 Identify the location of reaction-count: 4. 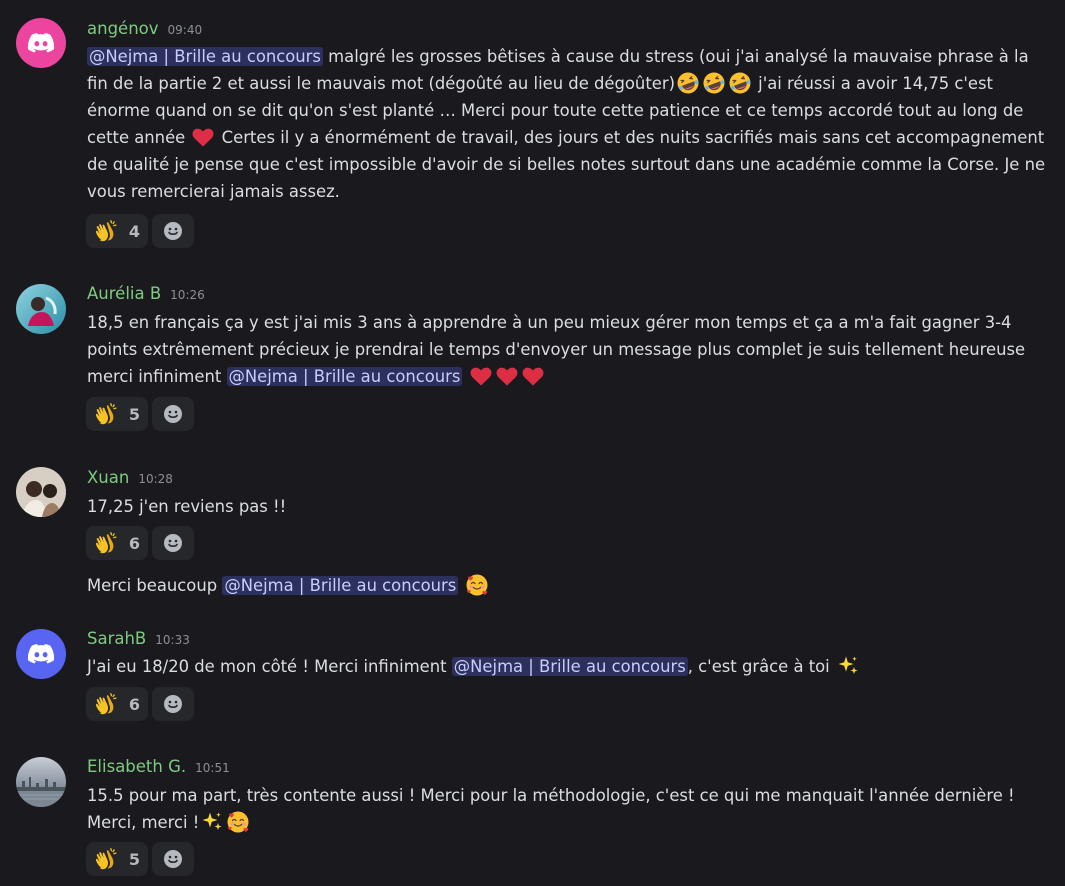
(134, 231).